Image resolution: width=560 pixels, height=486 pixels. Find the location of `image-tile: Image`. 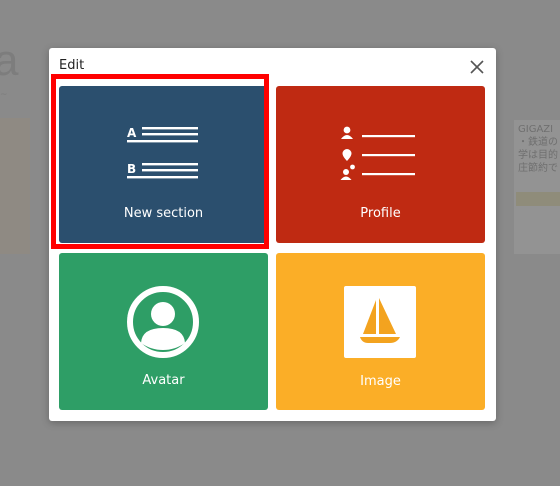

image-tile: Image is located at coordinates (380, 331).